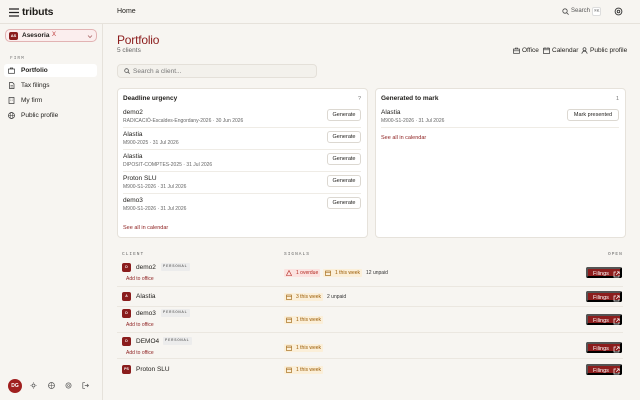  Describe the element at coordinates (54, 35) in the screenshot. I see `org-mark: X` at that location.